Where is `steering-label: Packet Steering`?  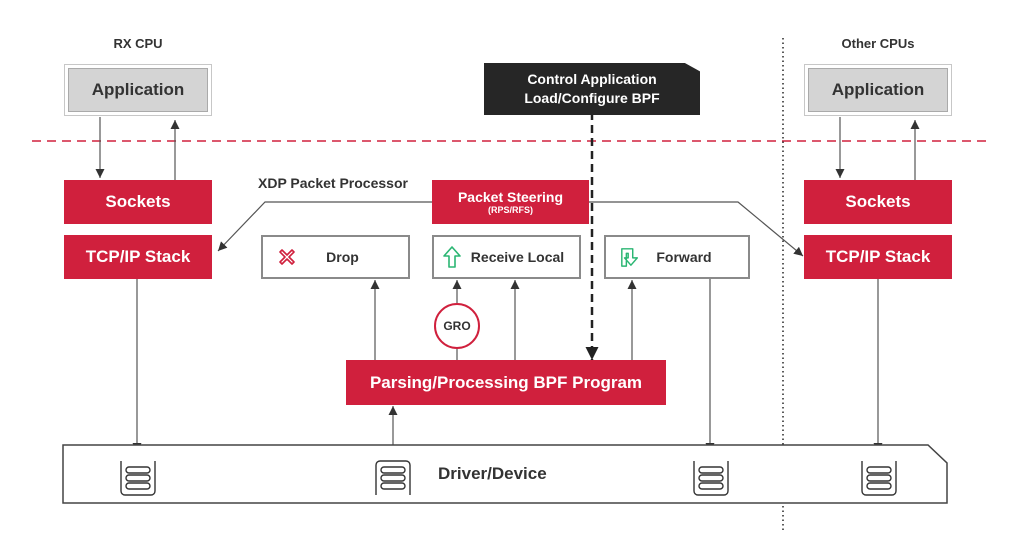 steering-label: Packet Steering is located at coordinates (510, 197).